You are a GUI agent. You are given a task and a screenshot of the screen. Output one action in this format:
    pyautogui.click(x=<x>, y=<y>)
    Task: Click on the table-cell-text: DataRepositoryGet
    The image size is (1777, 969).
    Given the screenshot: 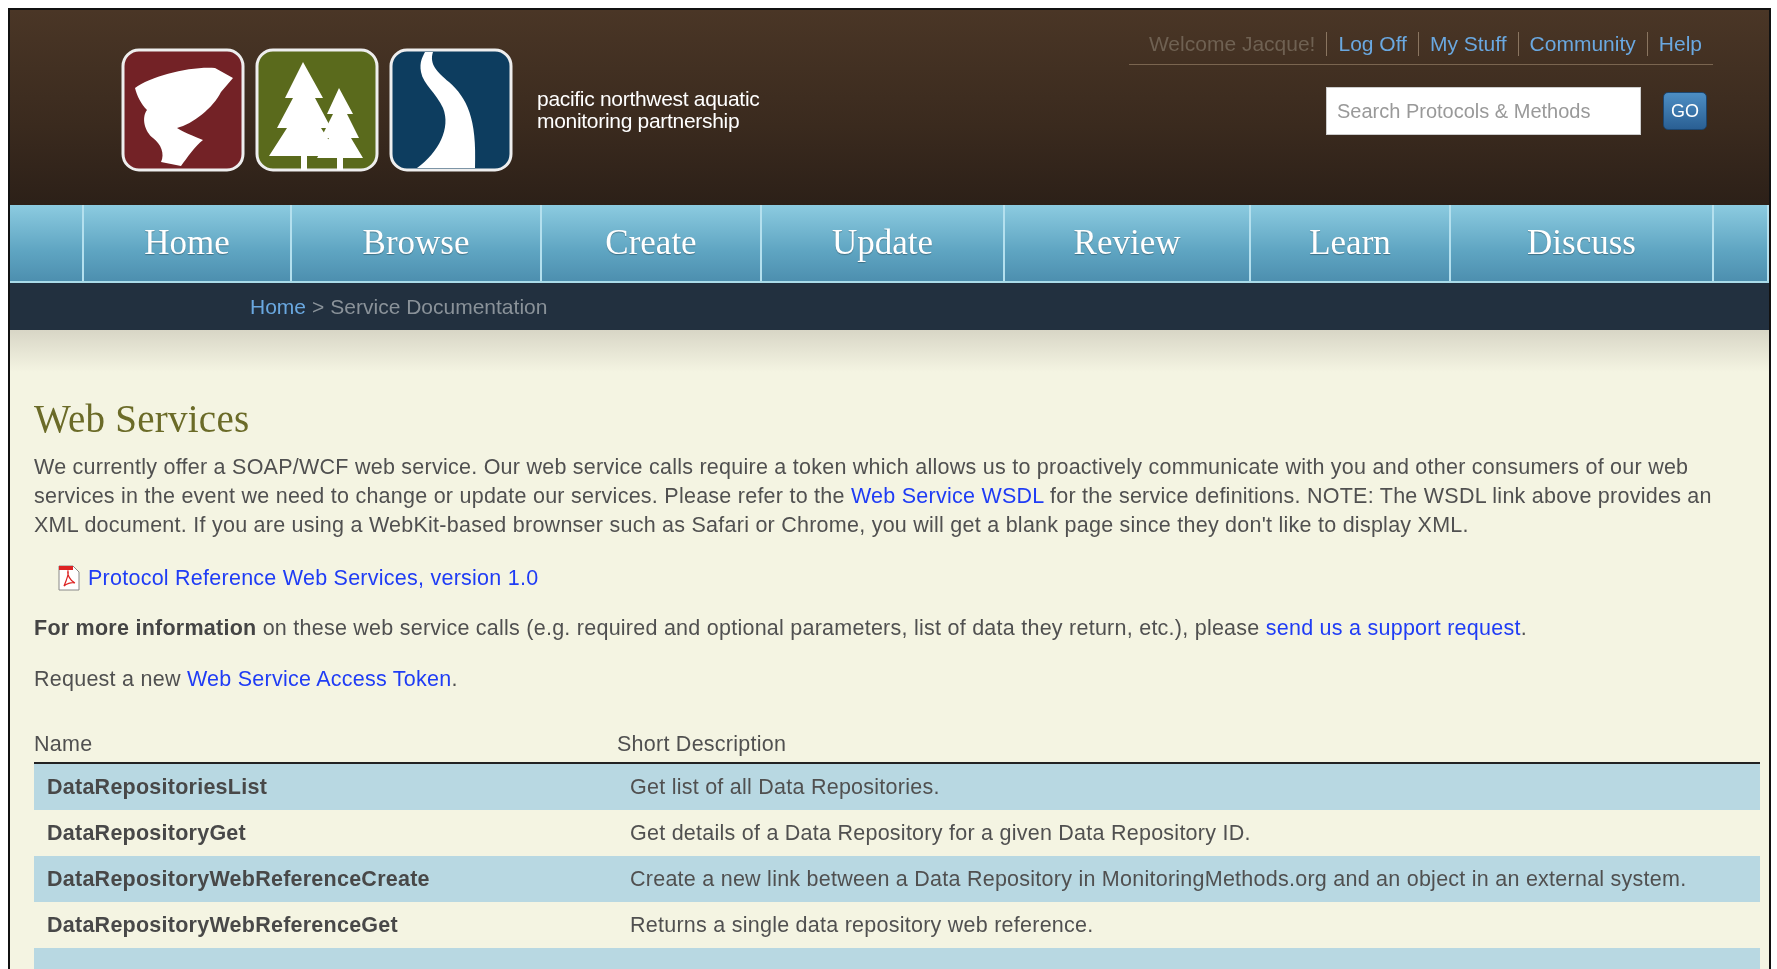 What is the action you would take?
    pyautogui.click(x=146, y=834)
    